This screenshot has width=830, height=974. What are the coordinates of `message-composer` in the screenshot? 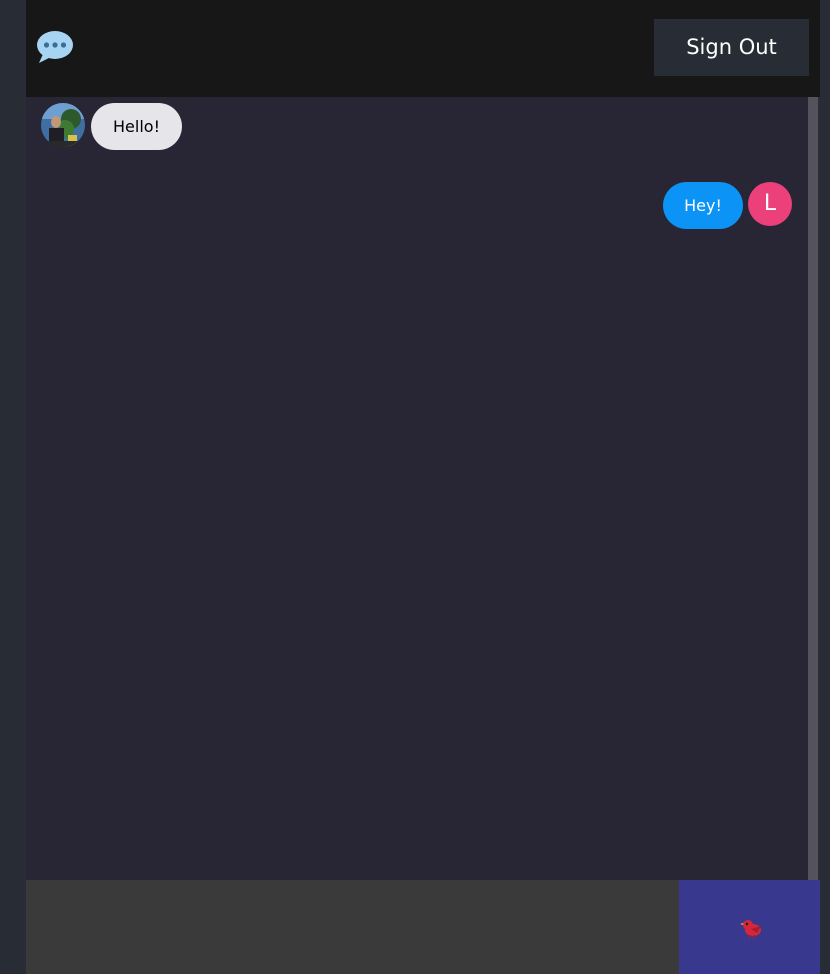 It's located at (423, 927).